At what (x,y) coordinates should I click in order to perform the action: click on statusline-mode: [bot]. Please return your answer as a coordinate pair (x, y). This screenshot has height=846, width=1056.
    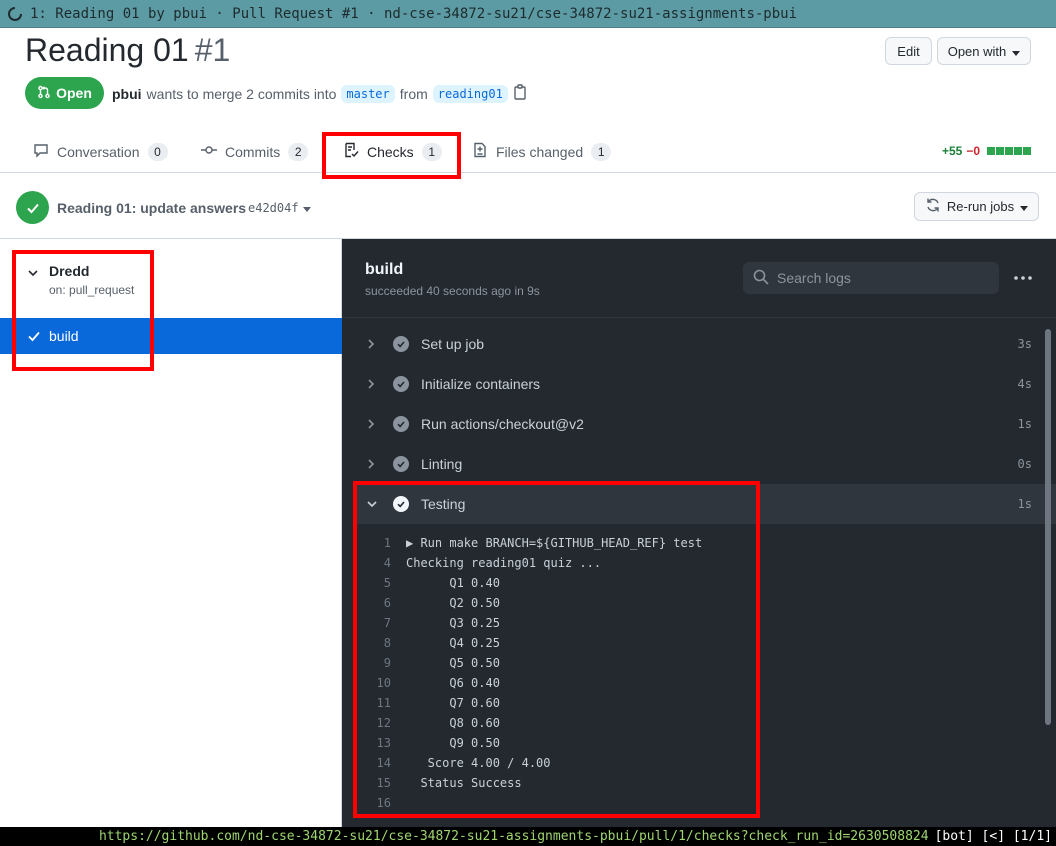
    Looking at the image, I should click on (954, 836).